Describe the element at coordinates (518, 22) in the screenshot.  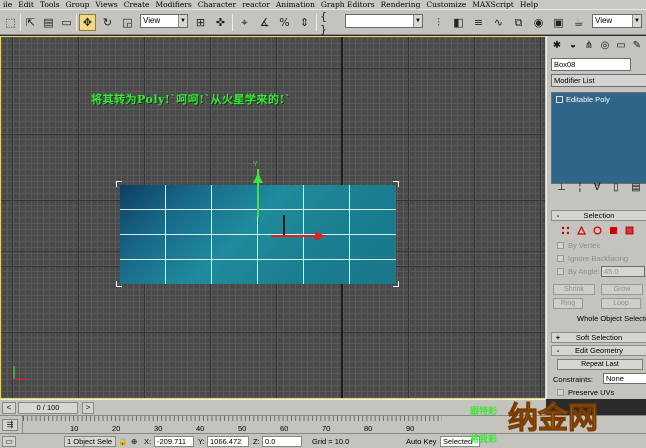
I see `schematic-view-icon: ⧉` at that location.